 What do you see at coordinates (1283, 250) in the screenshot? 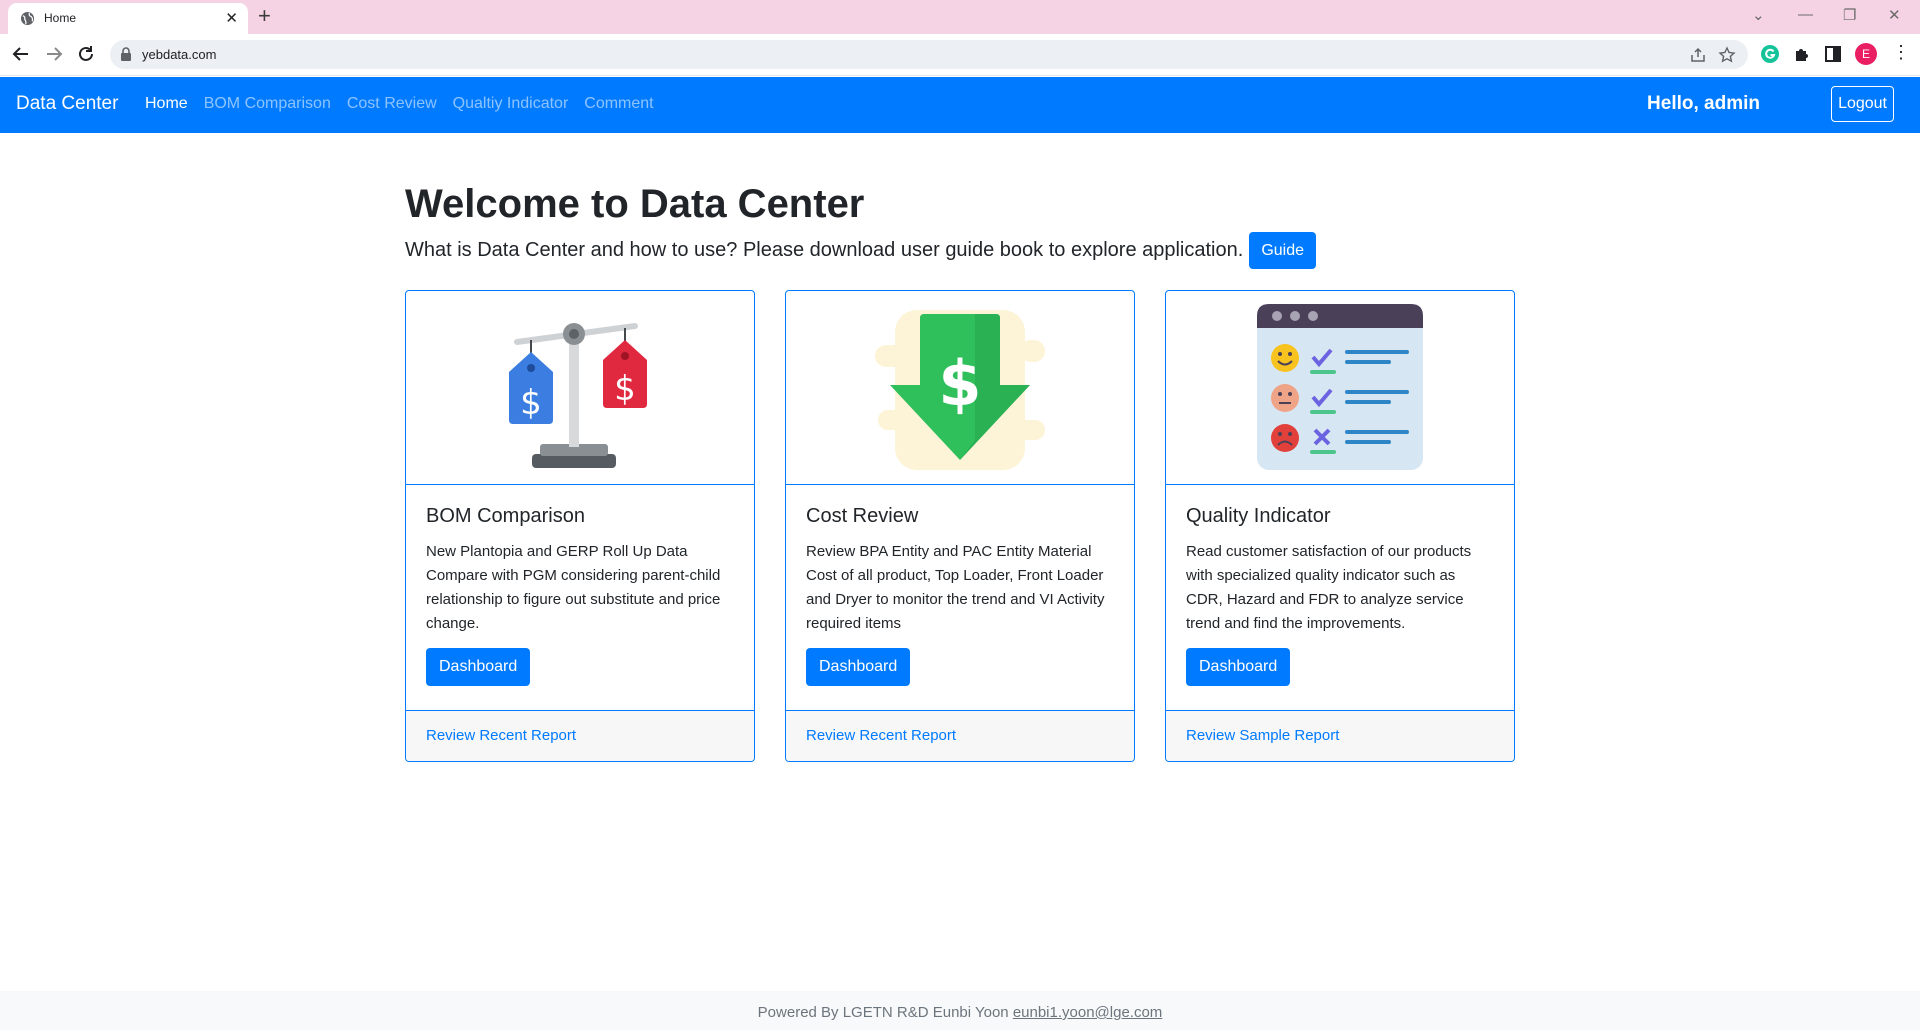
I see `guide-button: Guide` at bounding box center [1283, 250].